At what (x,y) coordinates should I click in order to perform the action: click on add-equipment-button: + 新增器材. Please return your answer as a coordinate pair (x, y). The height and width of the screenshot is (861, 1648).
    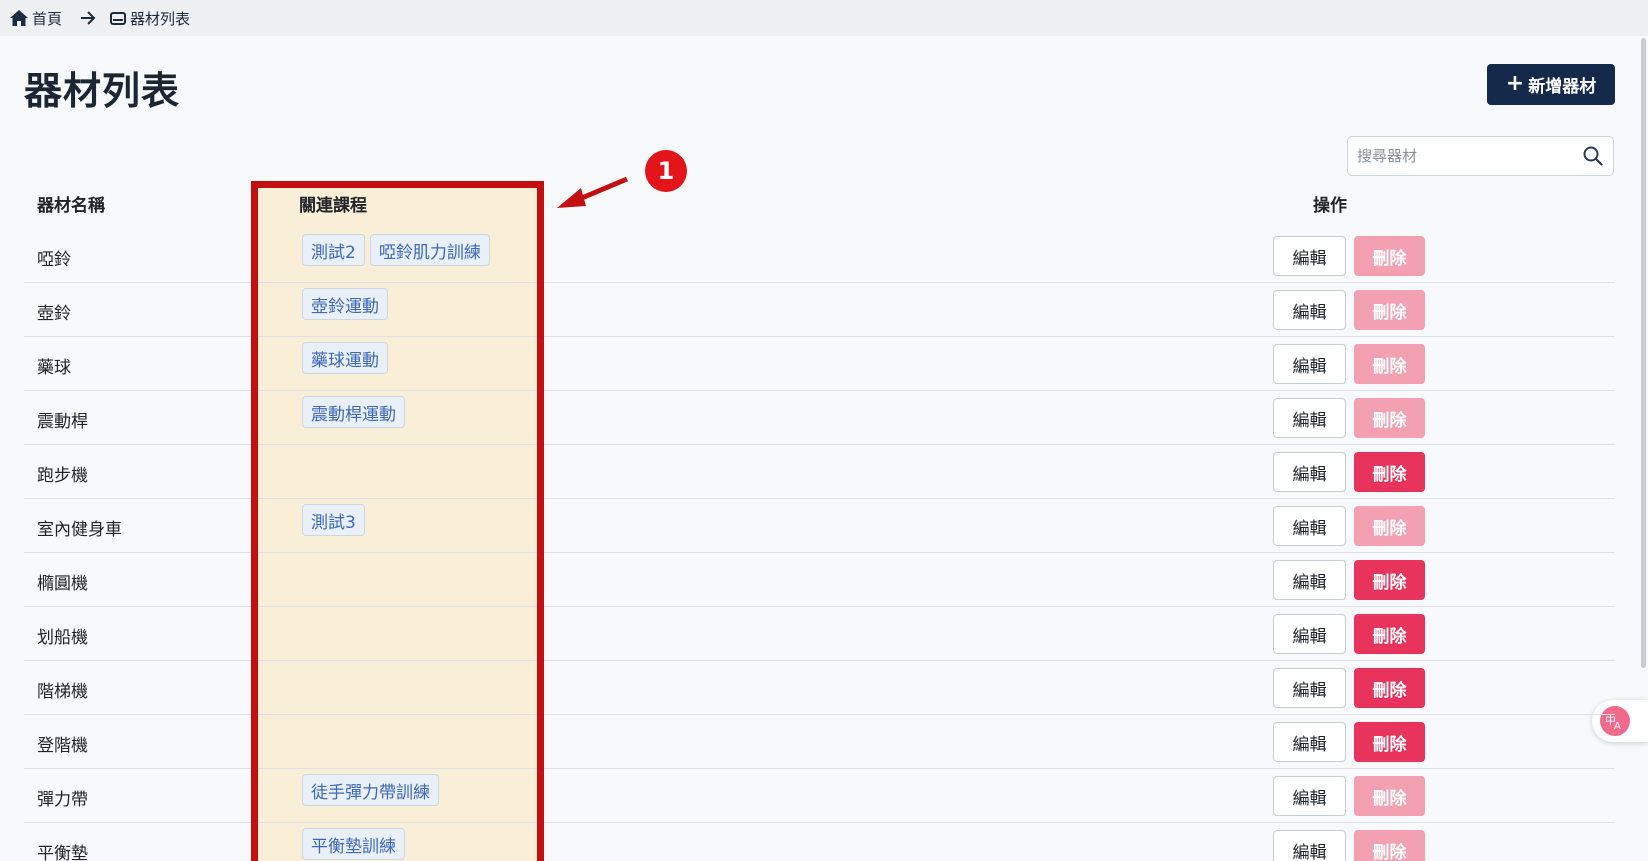
    Looking at the image, I should click on (1551, 84).